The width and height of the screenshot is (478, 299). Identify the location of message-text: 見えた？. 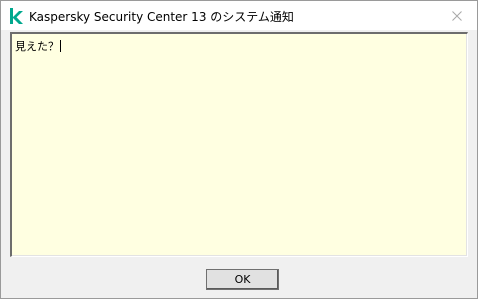
(37, 46).